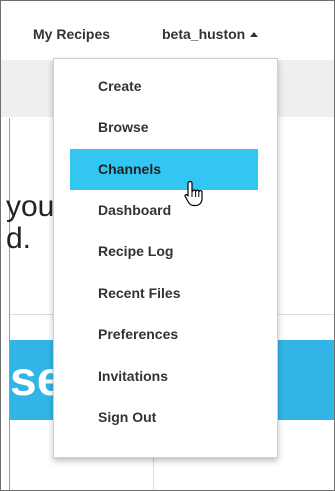 Image resolution: width=335 pixels, height=491 pixels. What do you see at coordinates (204, 34) in the screenshot?
I see `username-label: beta_huston` at bounding box center [204, 34].